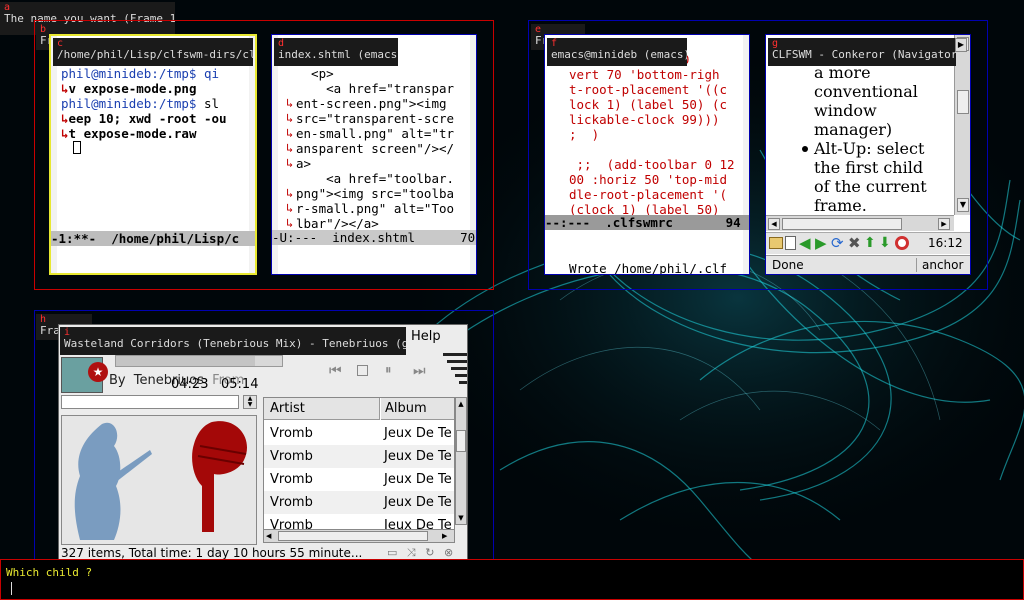 This screenshot has width=1024, height=600. Describe the element at coordinates (945, 243) in the screenshot. I see `clock-text: 16:12` at that location.